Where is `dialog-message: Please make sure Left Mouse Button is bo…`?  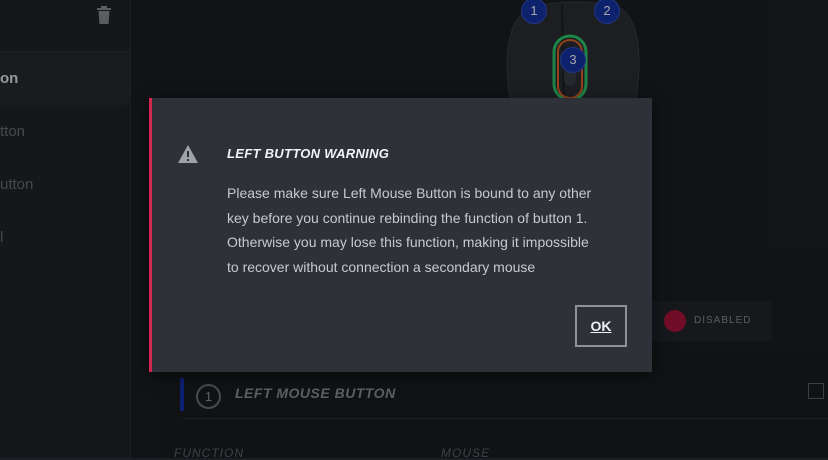
dialog-message: Please make sure Left Mouse Button is bo… is located at coordinates (432, 230).